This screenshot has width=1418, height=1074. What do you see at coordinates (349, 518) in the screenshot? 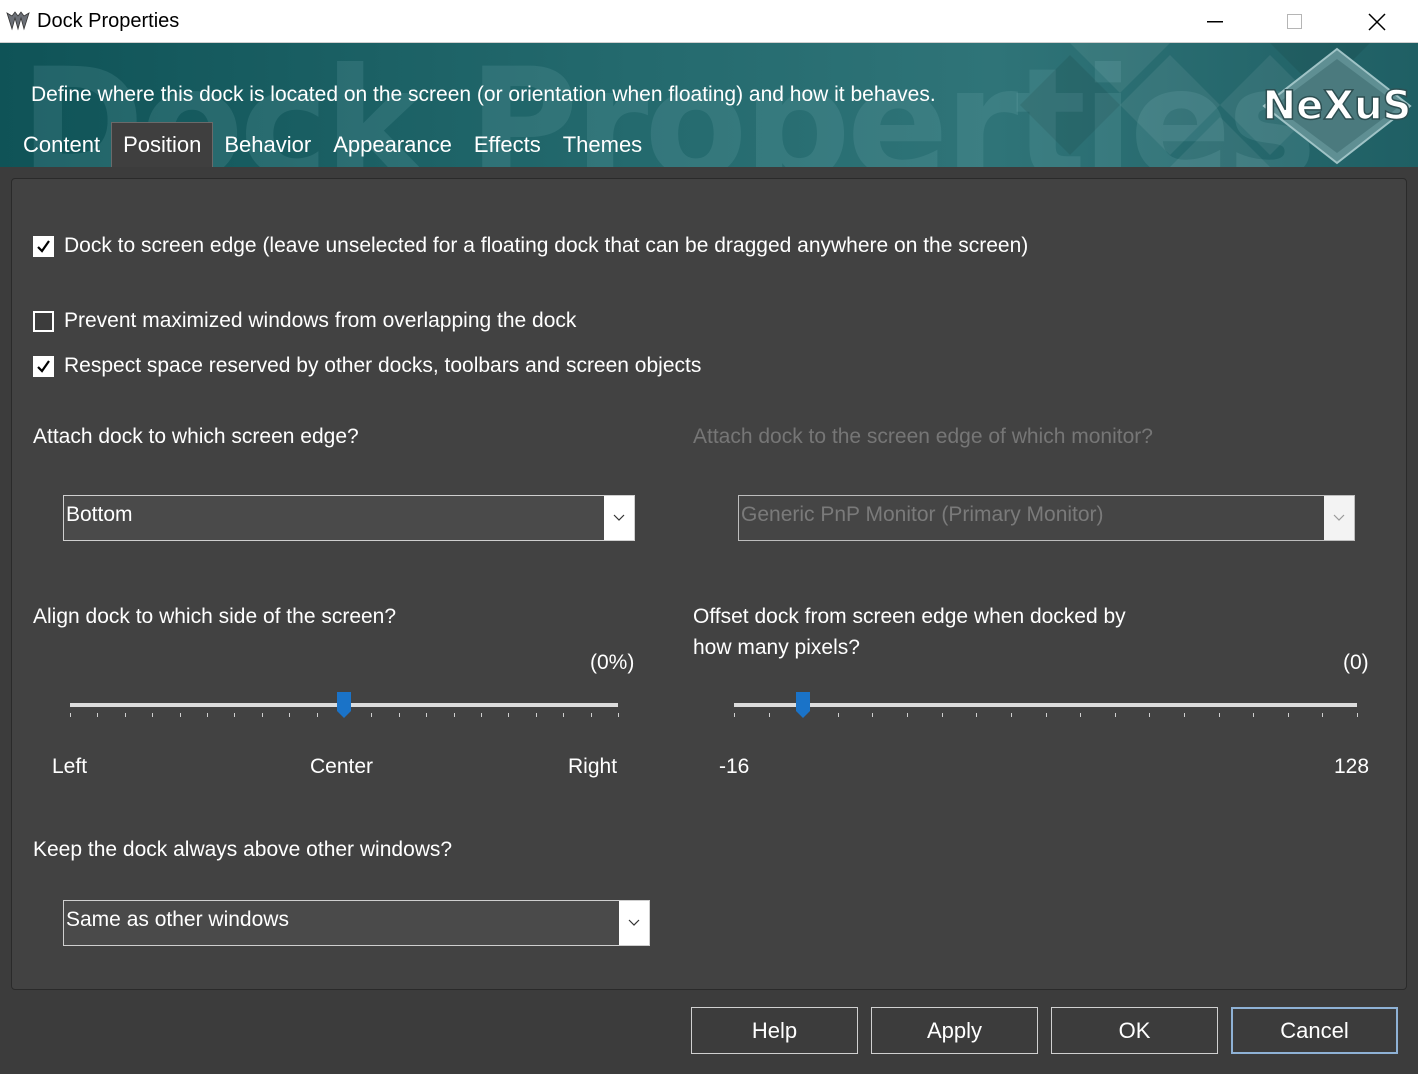
I see `screen-edge-dropdown: Bottom` at bounding box center [349, 518].